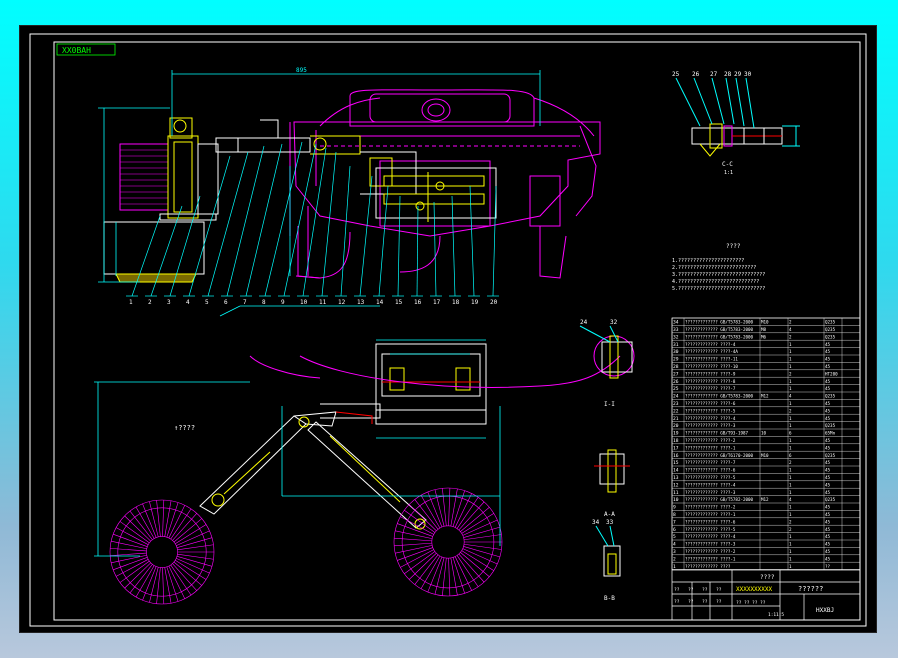 This screenshot has width=898, height=658. I want to click on section-part-number: 25, so click(676, 74).